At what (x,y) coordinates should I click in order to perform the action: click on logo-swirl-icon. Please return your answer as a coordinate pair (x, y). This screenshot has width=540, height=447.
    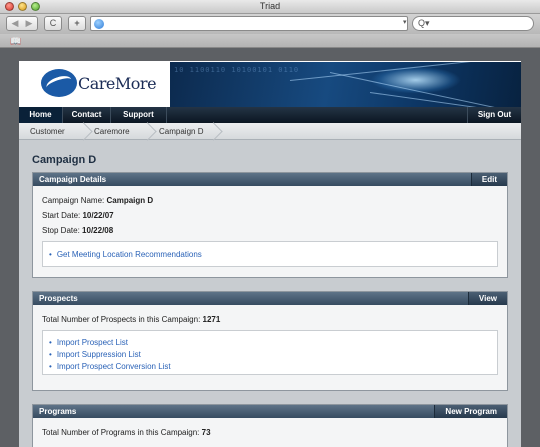
    Looking at the image, I should click on (59, 83).